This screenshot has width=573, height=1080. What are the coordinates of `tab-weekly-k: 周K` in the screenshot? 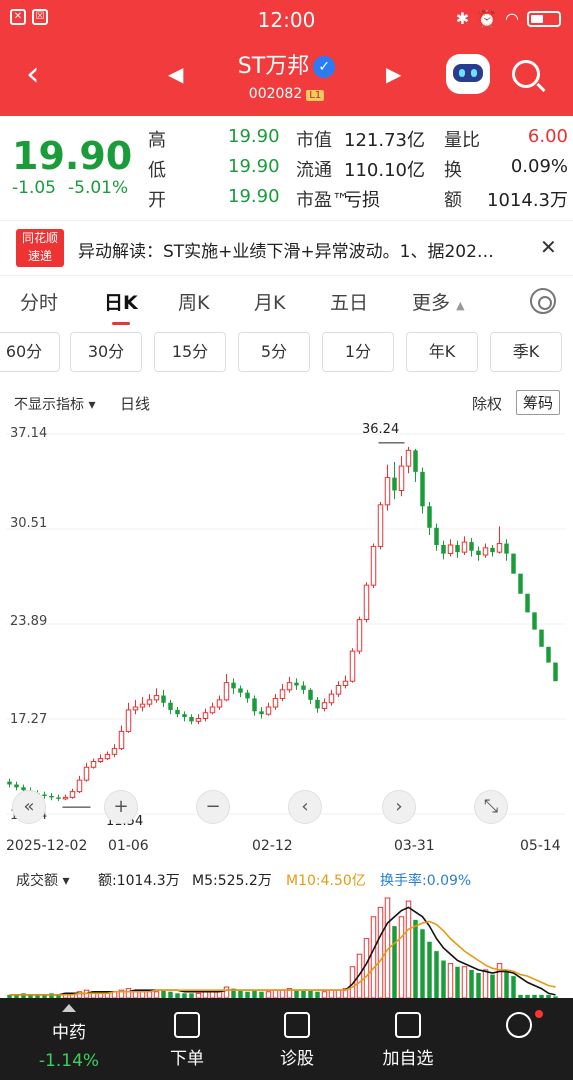 It's located at (193, 301).